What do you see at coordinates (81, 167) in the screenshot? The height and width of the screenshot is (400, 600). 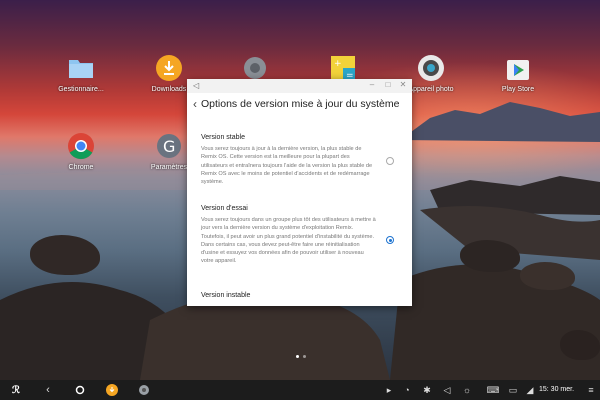 I see `desktop-icon-label: Chrome` at bounding box center [81, 167].